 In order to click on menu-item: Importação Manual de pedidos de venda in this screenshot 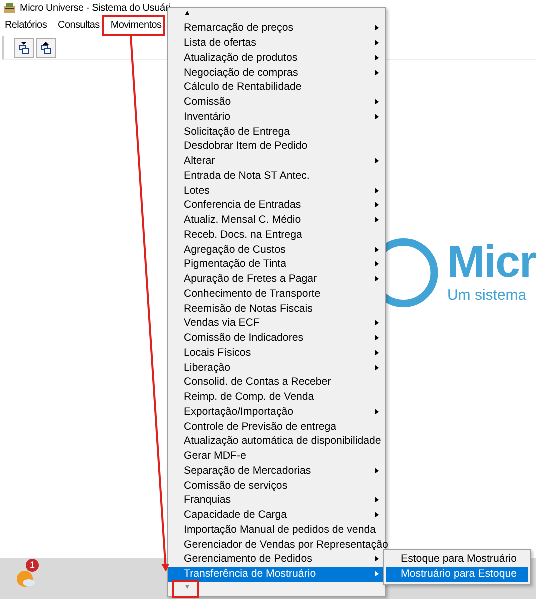, I will do `click(276, 530)`.